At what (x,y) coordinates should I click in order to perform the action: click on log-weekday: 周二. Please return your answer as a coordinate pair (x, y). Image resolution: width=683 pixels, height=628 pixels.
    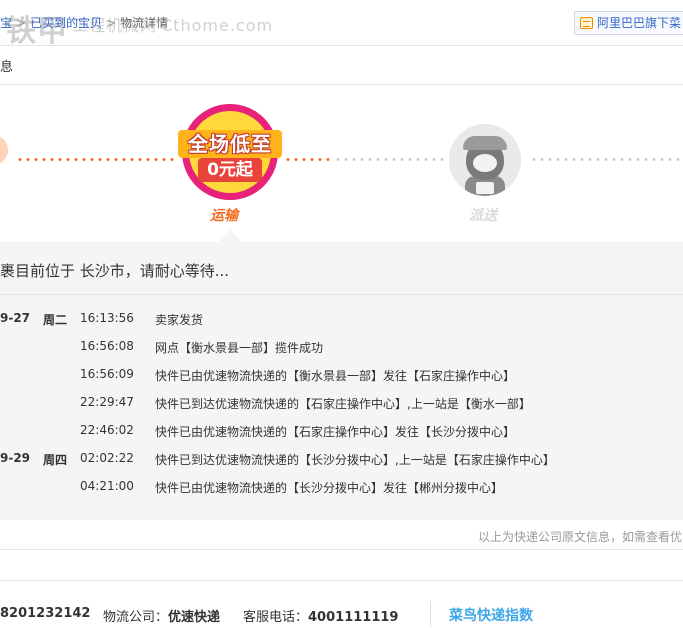
    Looking at the image, I should click on (55, 320).